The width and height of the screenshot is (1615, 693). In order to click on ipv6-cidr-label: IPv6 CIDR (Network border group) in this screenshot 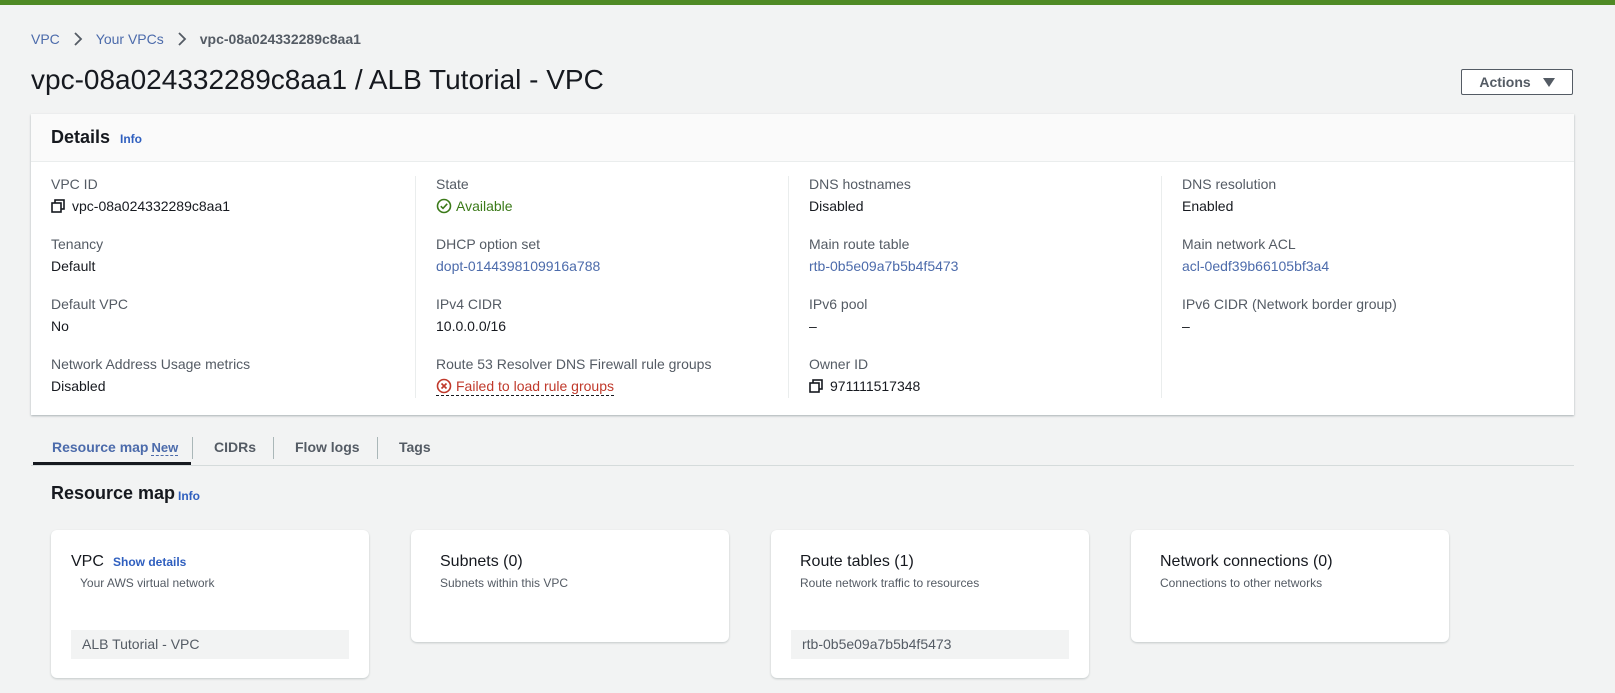, I will do `click(1289, 304)`.